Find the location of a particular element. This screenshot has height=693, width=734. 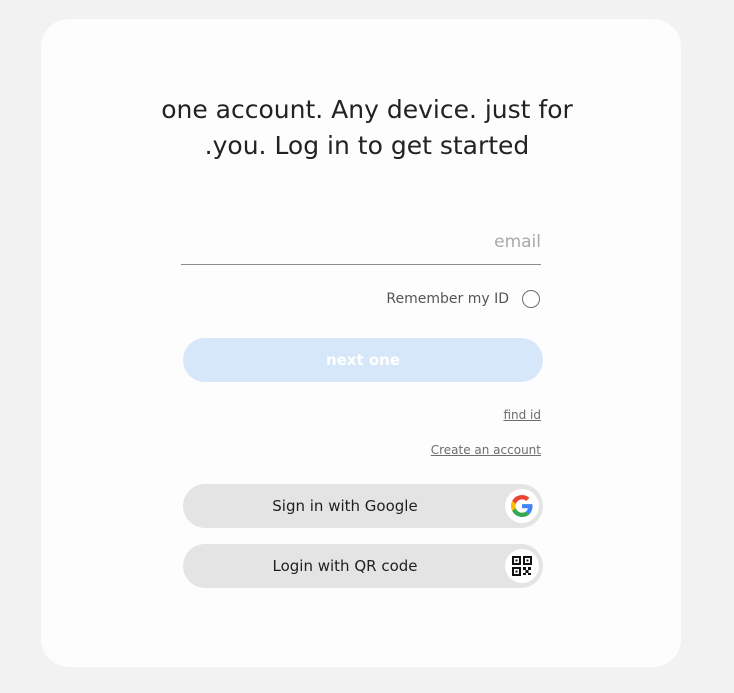

email-field-container is located at coordinates (361, 243).